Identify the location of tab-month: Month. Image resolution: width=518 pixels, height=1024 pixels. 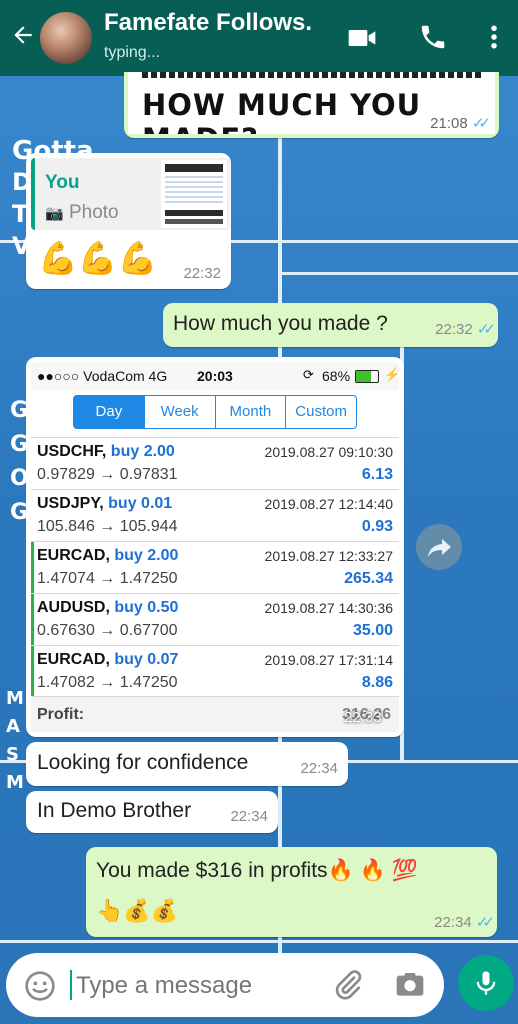
(251, 412).